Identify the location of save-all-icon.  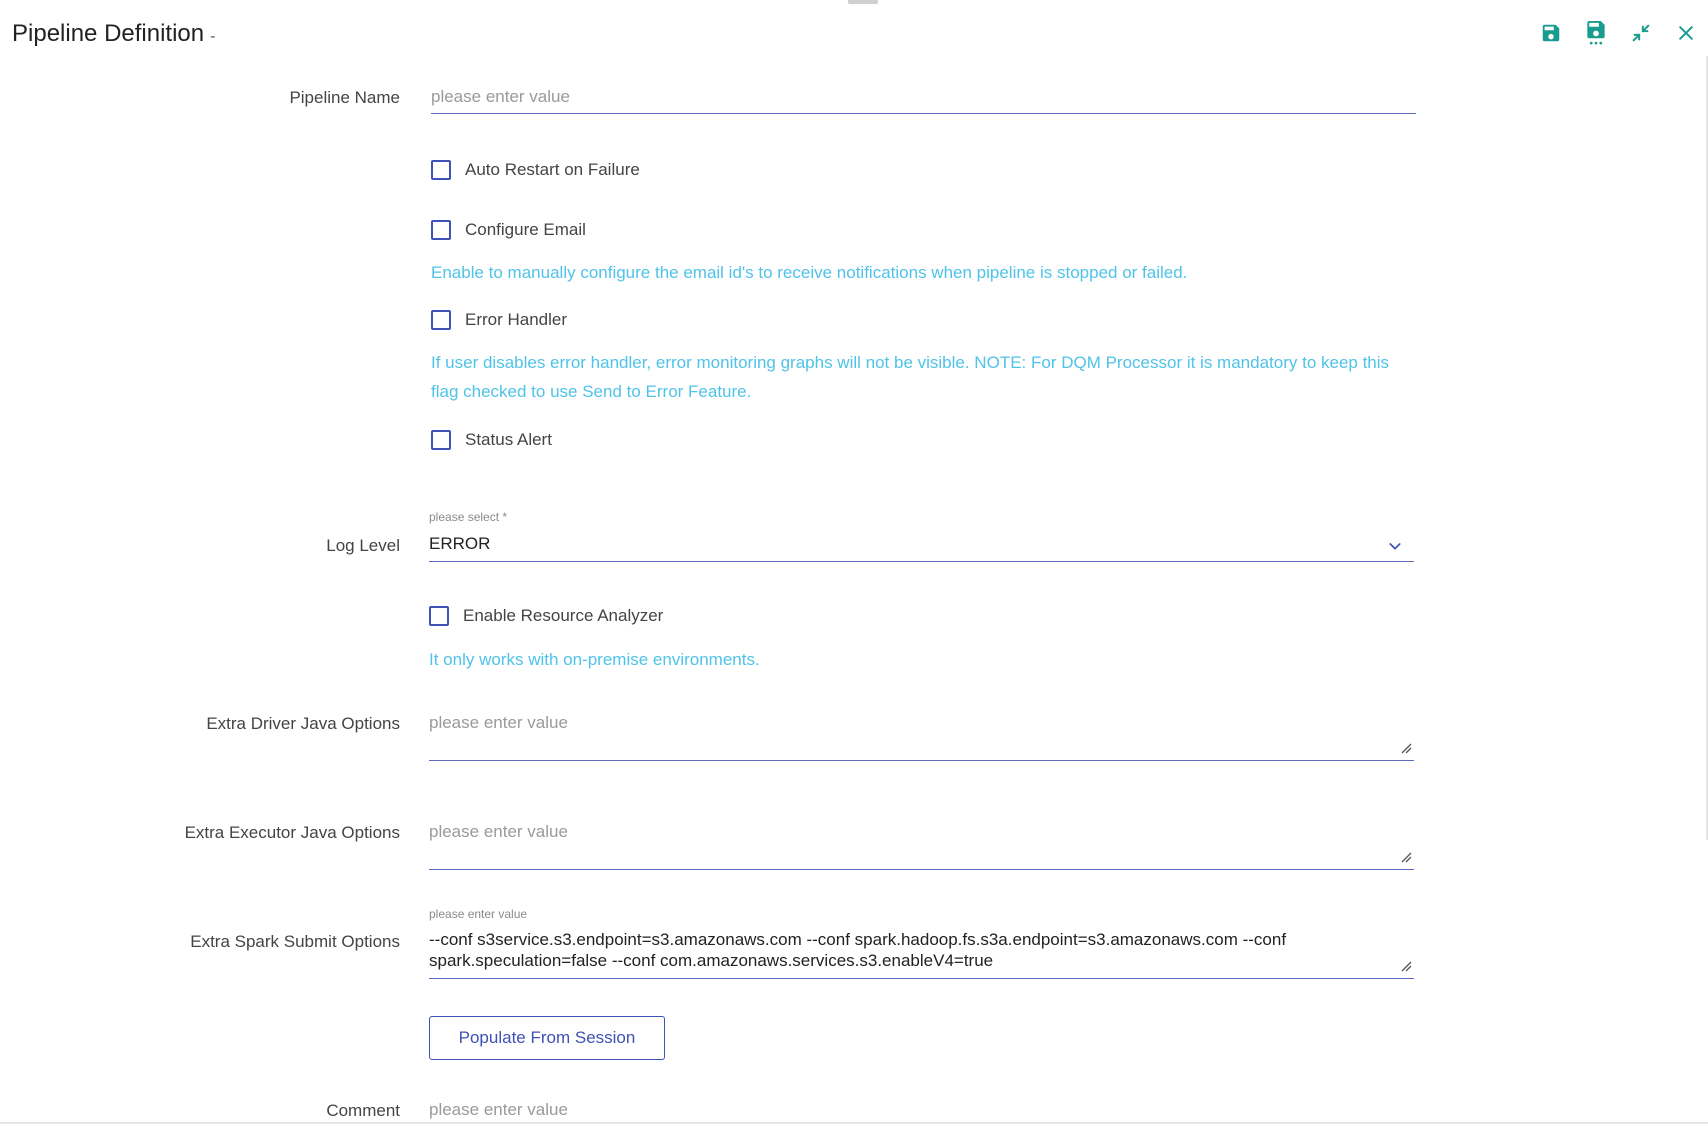
(1595, 32).